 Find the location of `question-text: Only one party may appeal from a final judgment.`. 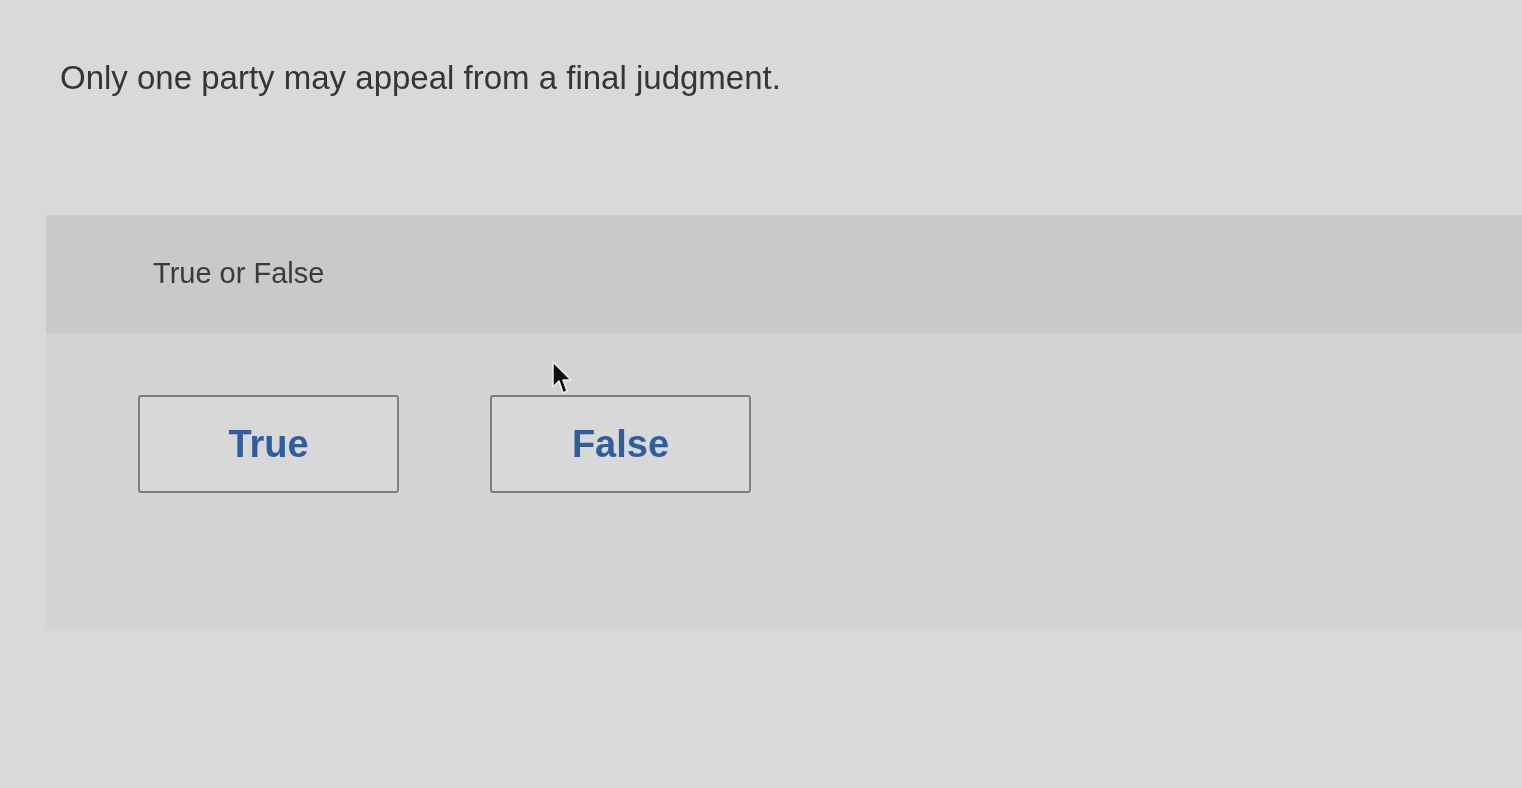

question-text: Only one party may appeal from a final judgment. is located at coordinates (420, 78).